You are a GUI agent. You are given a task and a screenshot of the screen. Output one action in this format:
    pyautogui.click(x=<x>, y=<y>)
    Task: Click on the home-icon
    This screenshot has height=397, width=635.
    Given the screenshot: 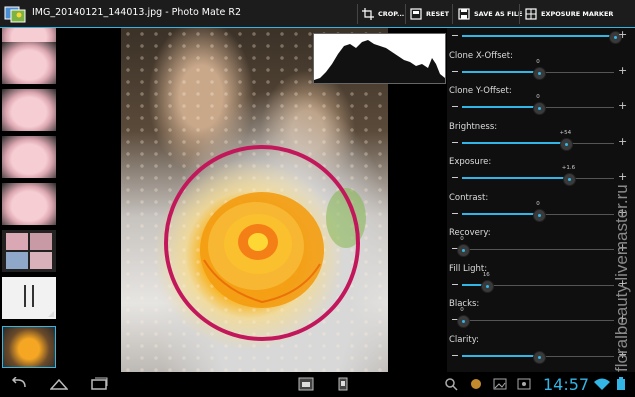 What is the action you would take?
    pyautogui.click(x=59, y=384)
    